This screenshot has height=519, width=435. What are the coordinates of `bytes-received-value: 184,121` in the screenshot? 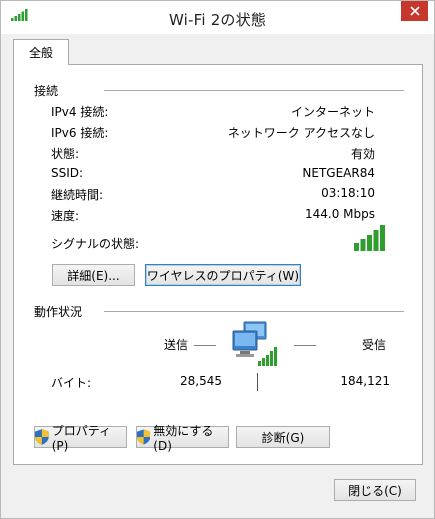 It's located at (365, 381).